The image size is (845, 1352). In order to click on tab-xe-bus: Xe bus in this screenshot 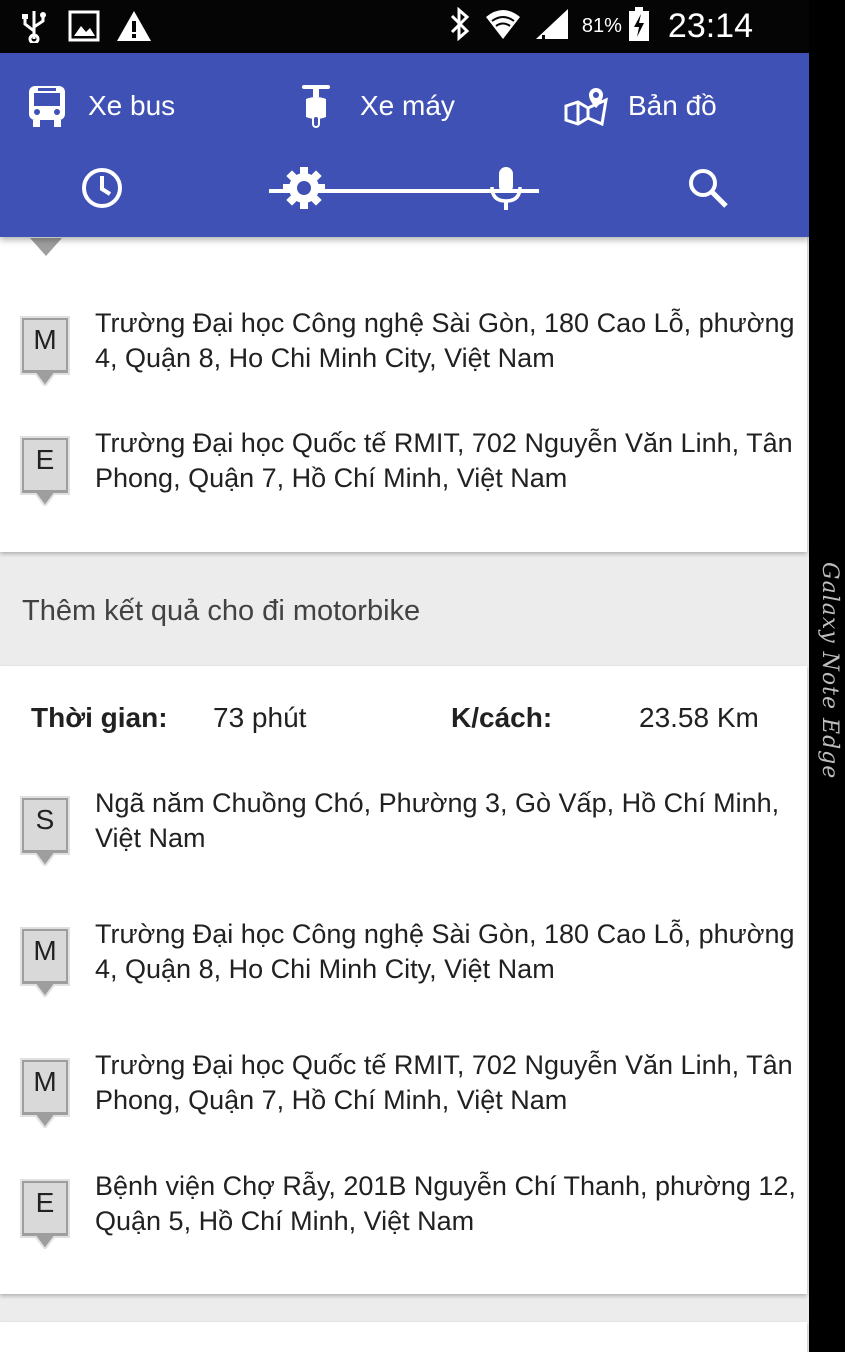, I will do `click(100, 106)`.